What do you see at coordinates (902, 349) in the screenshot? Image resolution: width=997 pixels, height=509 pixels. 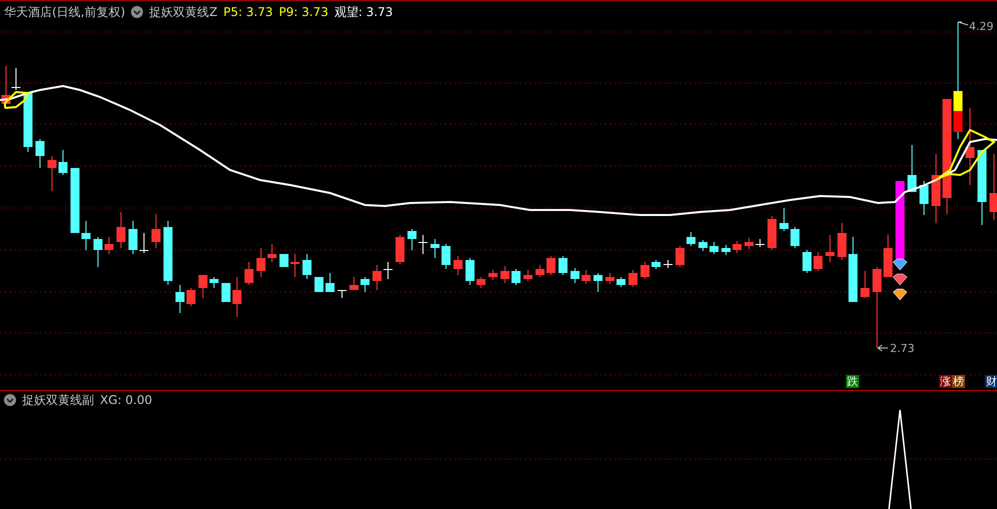 I see `low-price-label: 2.73` at bounding box center [902, 349].